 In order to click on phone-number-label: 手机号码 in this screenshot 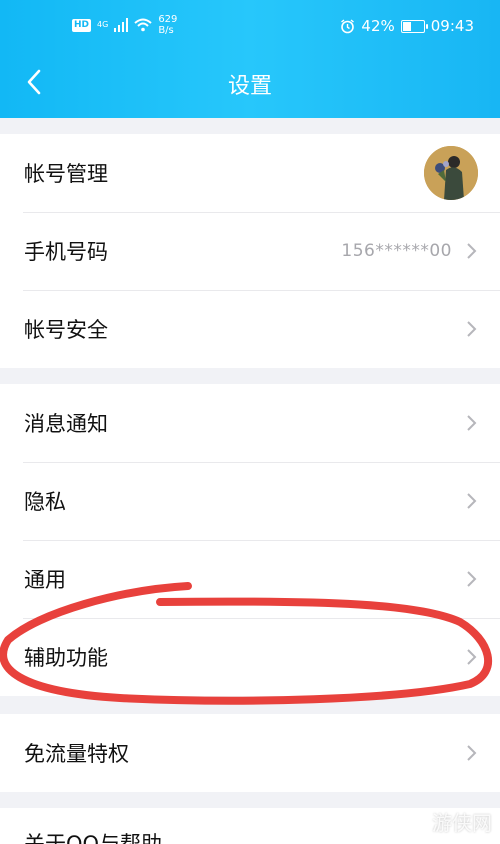, I will do `click(66, 252)`.